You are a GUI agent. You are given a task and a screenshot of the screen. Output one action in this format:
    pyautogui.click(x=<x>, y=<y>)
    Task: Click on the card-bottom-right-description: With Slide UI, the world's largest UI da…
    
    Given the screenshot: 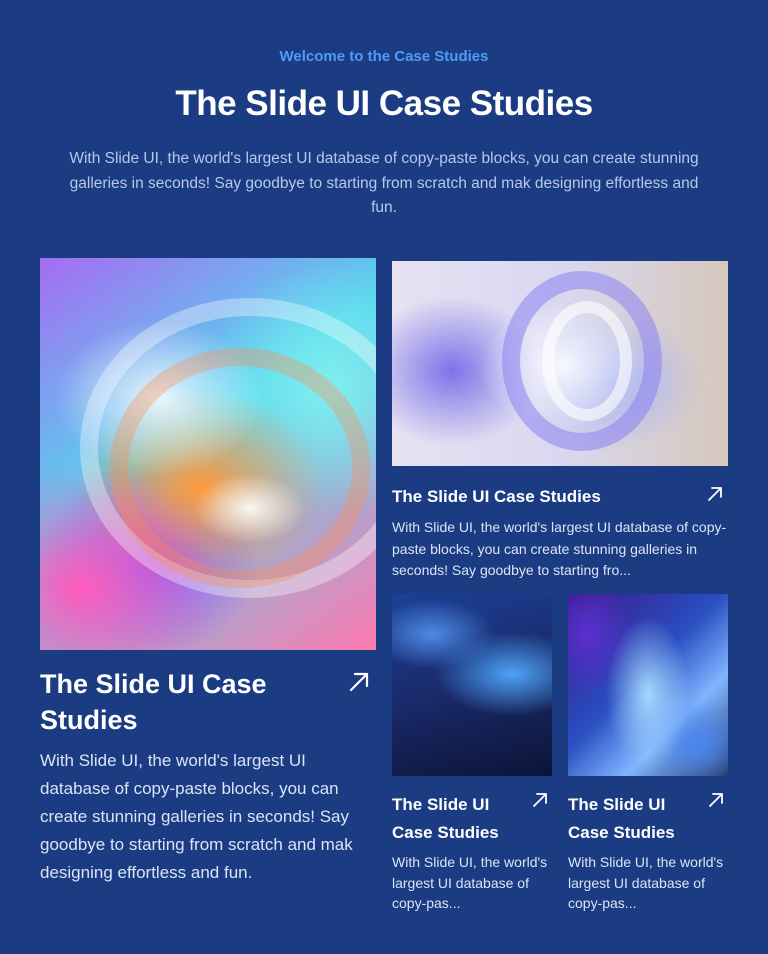 What is the action you would take?
    pyautogui.click(x=646, y=882)
    